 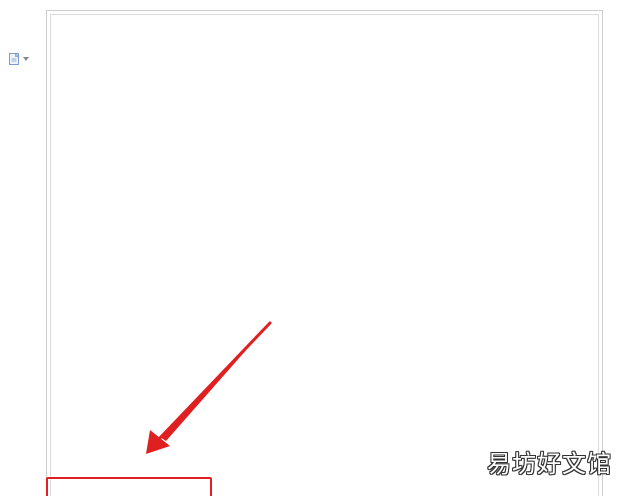 What do you see at coordinates (26, 59) in the screenshot?
I see `chevron-down-icon` at bounding box center [26, 59].